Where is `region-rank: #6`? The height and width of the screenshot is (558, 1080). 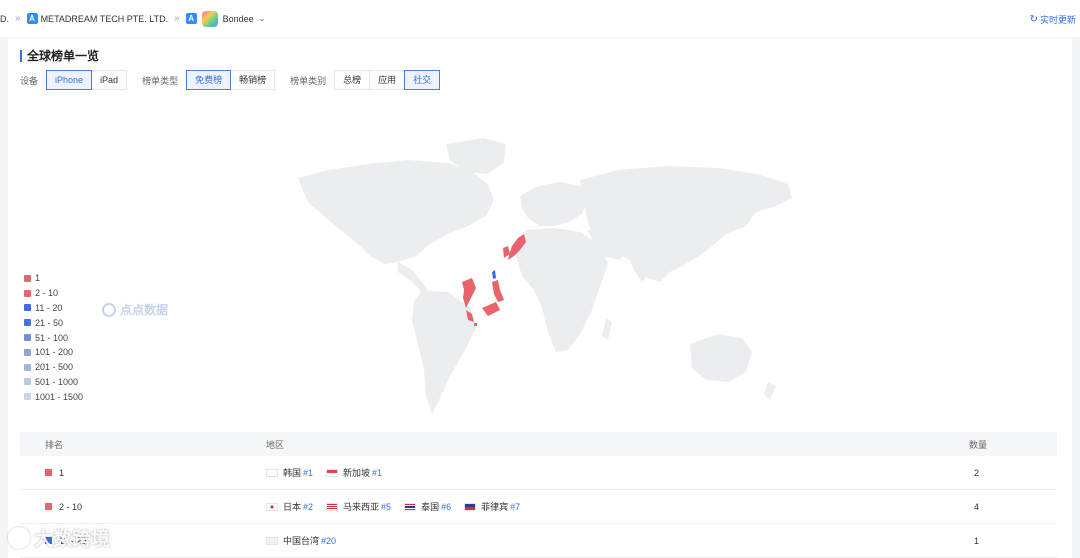 region-rank: #6 is located at coordinates (446, 506).